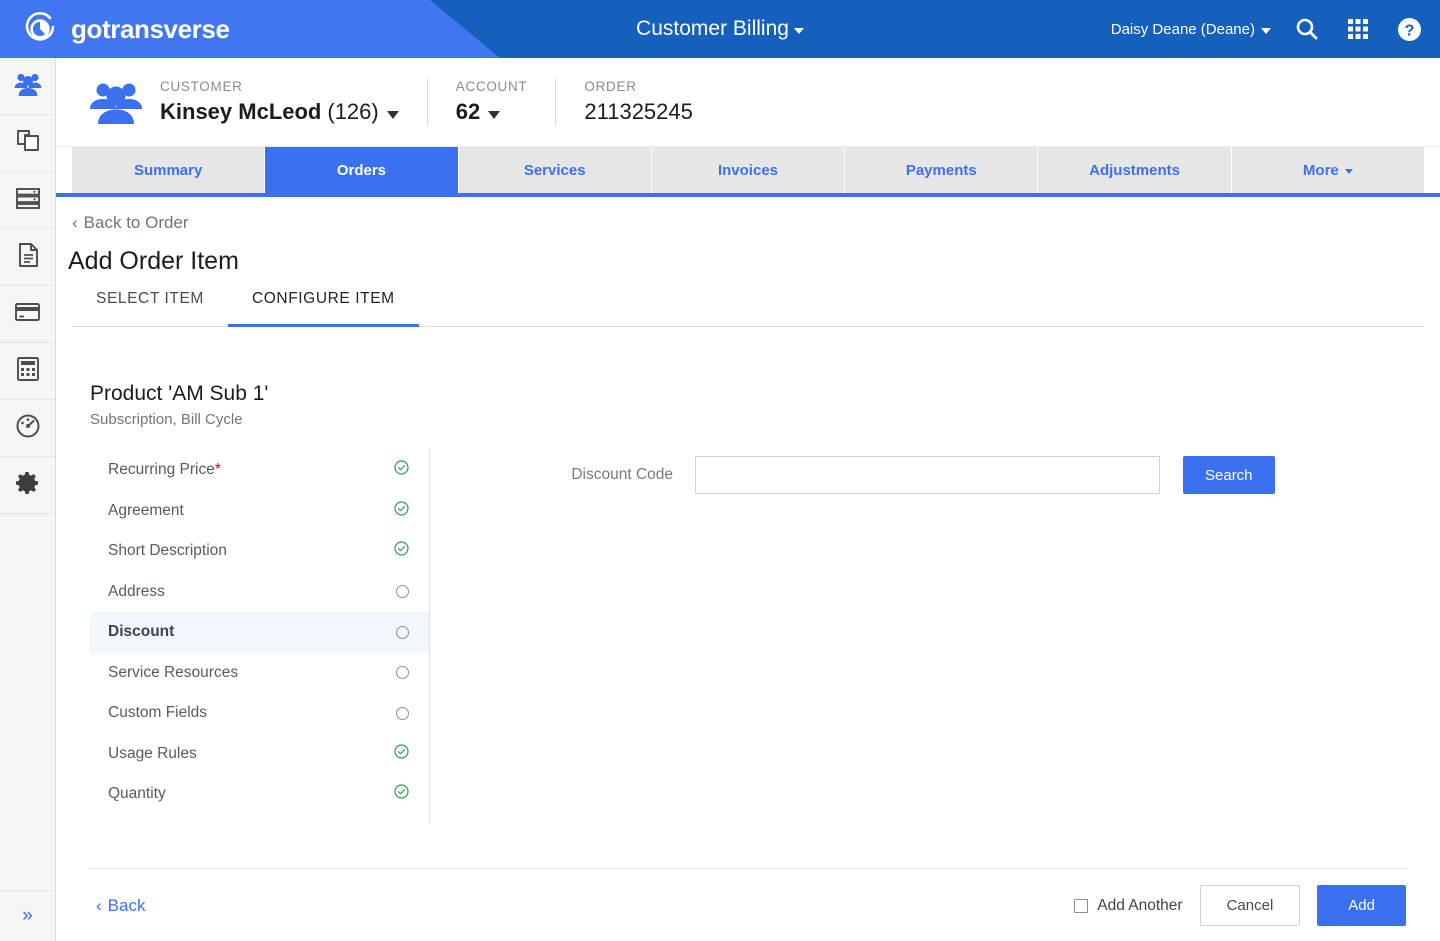  Describe the element at coordinates (241, 111) in the screenshot. I see `customer-name: Kinsey McLeod` at that location.